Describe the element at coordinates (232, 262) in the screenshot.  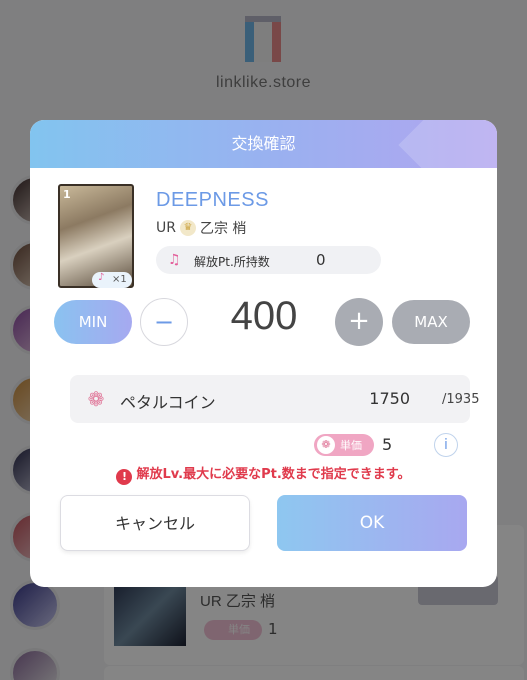
I see `unlock-points-label: 解放Pt.所持数` at that location.